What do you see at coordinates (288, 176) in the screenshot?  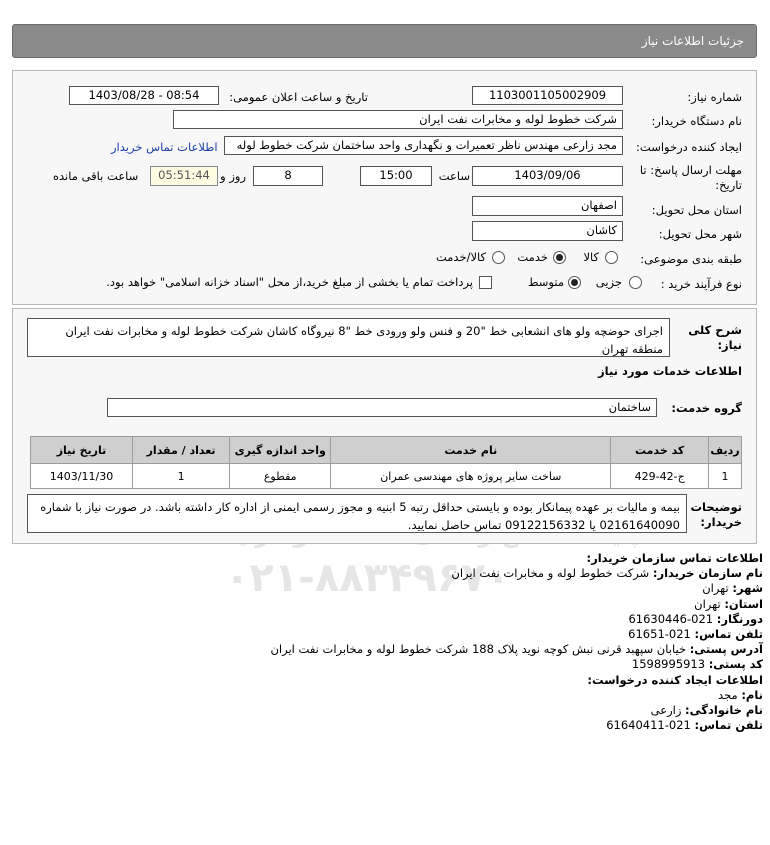 I see `days-field: 8` at bounding box center [288, 176].